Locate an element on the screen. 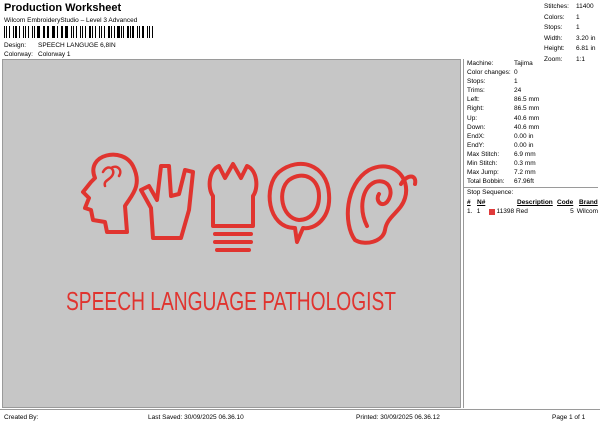 Image resolution: width=600 pixels, height=425 pixels. detail-color-changes: Color changes: 0 is located at coordinates (492, 73).